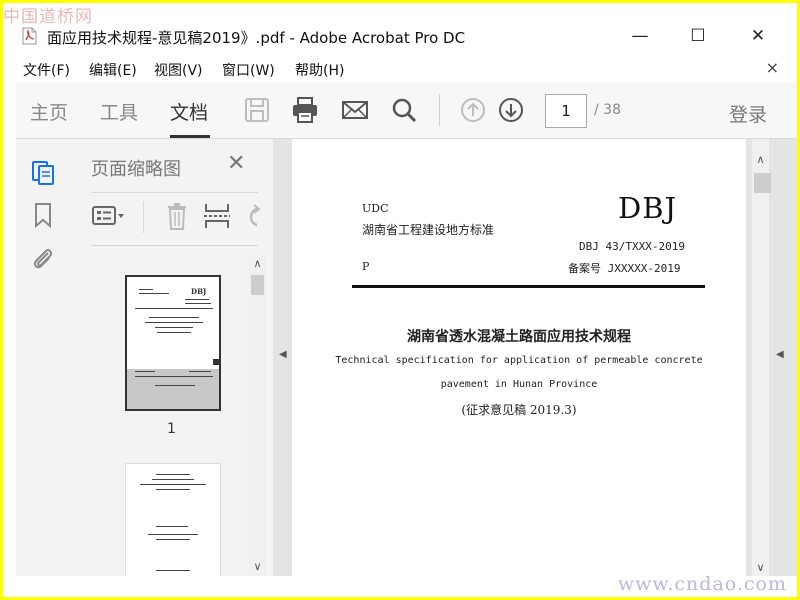  I want to click on search-icon, so click(404, 110).